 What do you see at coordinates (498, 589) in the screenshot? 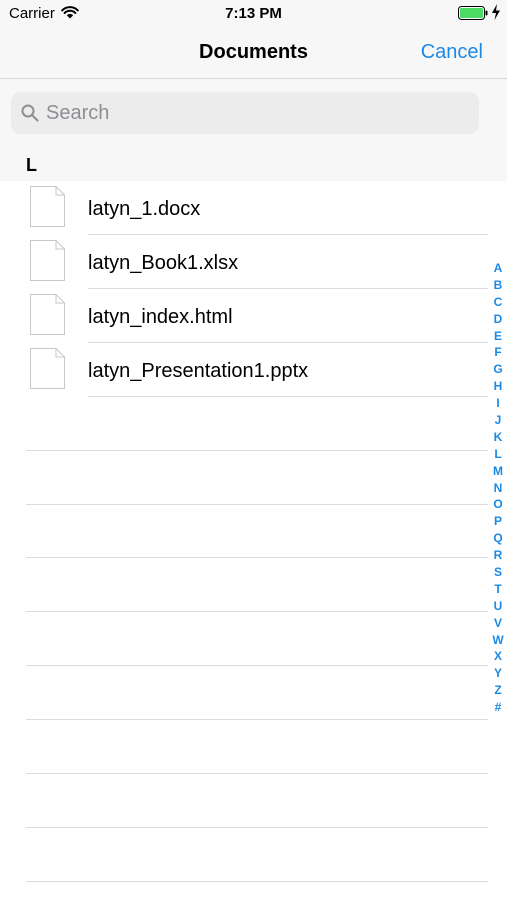
I see `index-letter-t: T` at bounding box center [498, 589].